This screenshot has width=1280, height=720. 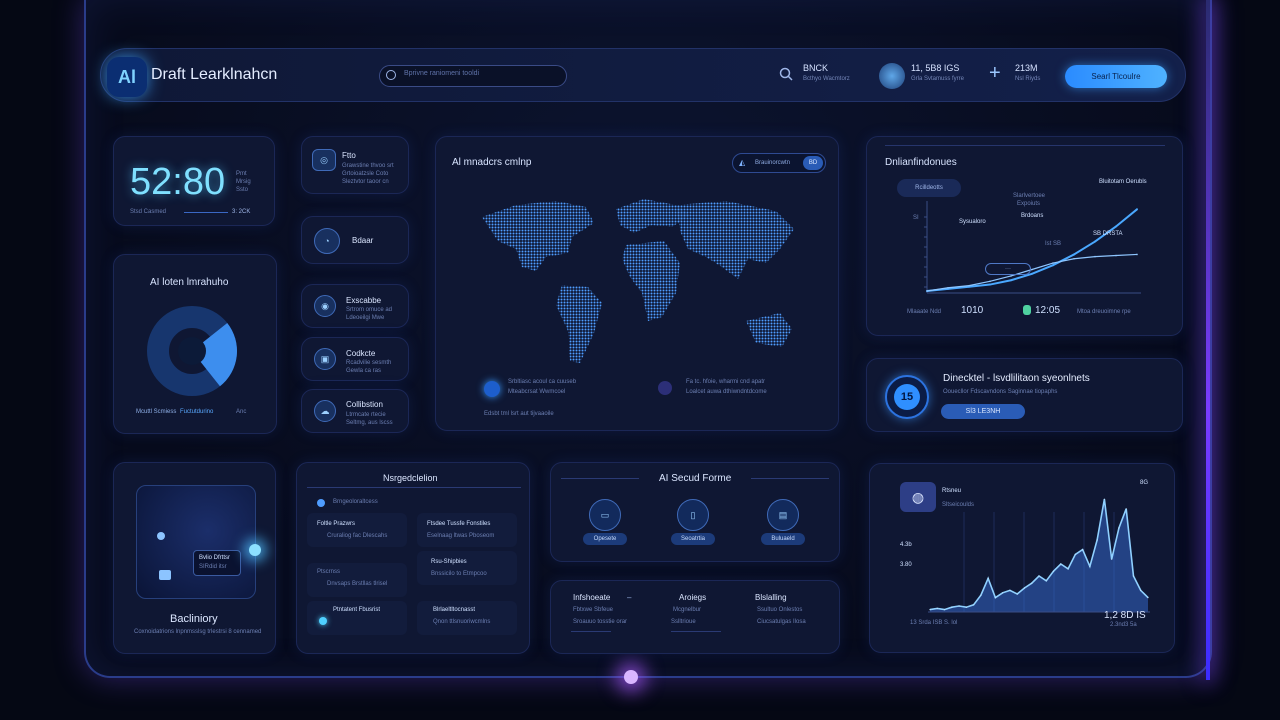 I want to click on nav-tile-title: Ptntatent Fbusrist, so click(x=357, y=610).